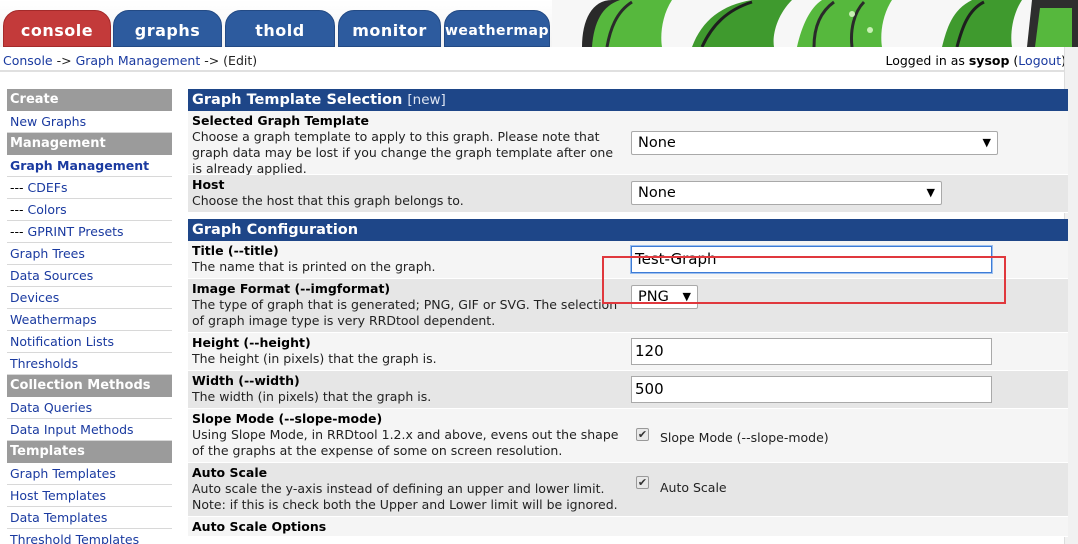  Describe the element at coordinates (89, 364) in the screenshot. I see `sidebar-item-thresholds: Thresholds` at that location.